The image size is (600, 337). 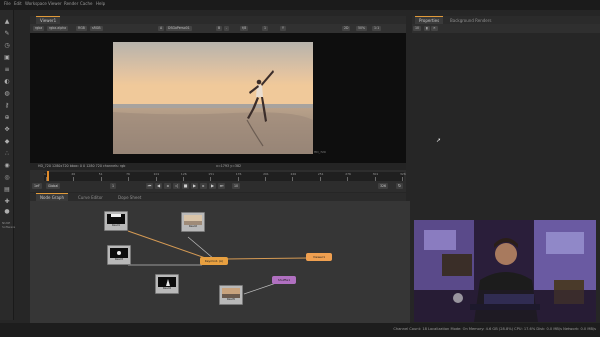 I want to click on max-panels-field: 10, so click(x=417, y=28).